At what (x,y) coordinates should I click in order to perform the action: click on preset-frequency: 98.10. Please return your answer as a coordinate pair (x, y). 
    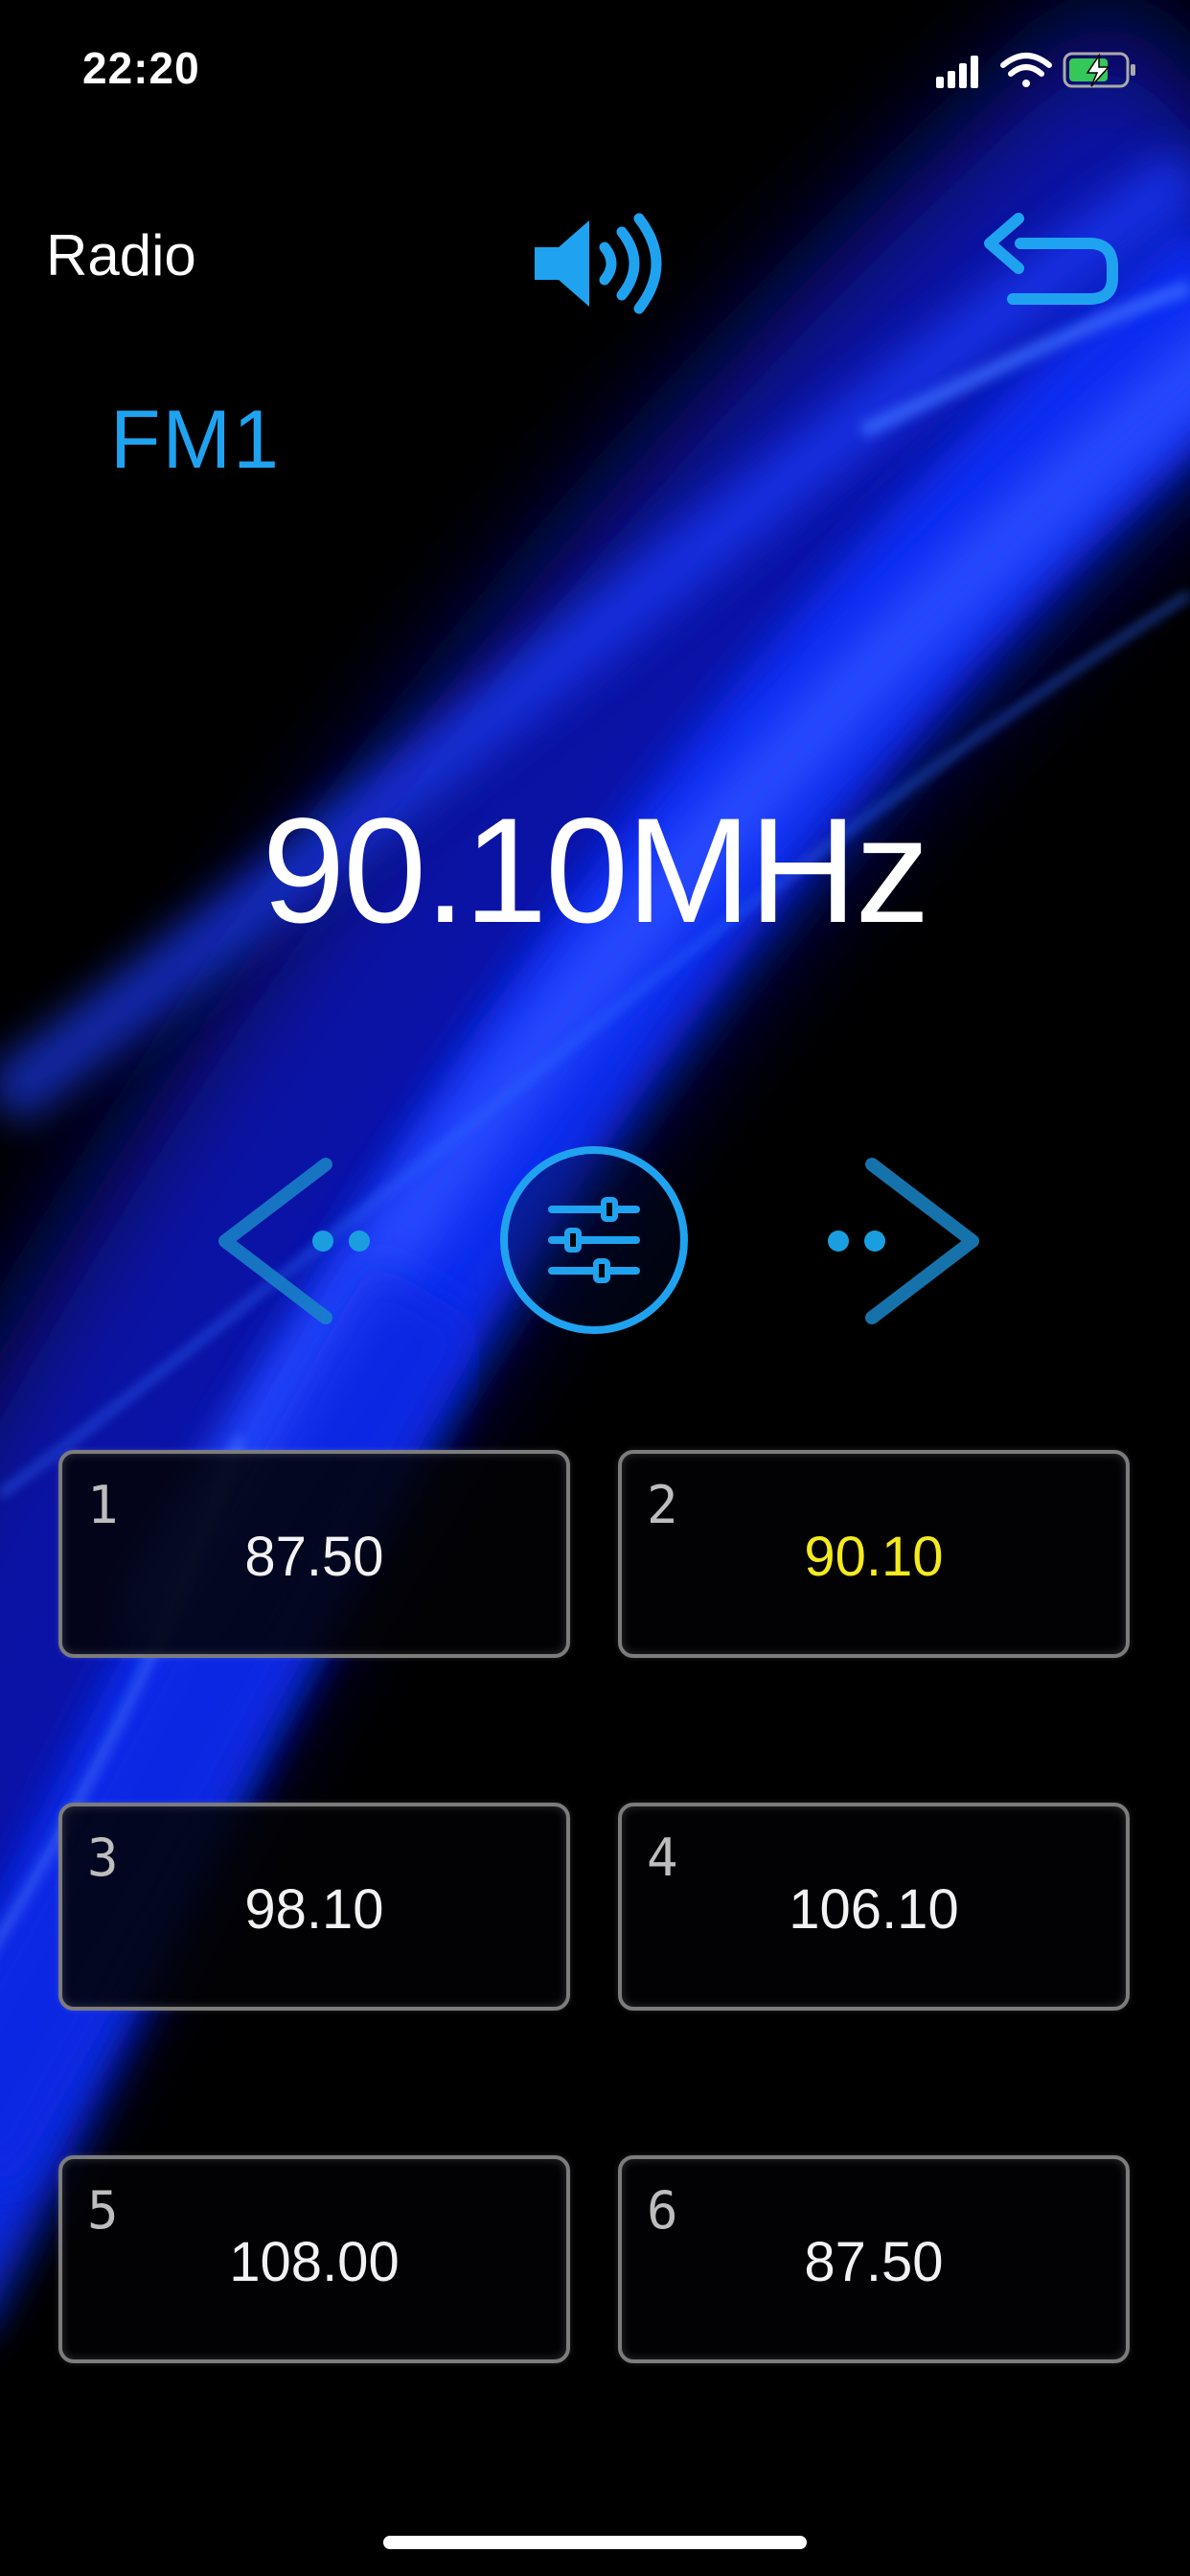
    Looking at the image, I should click on (314, 1909).